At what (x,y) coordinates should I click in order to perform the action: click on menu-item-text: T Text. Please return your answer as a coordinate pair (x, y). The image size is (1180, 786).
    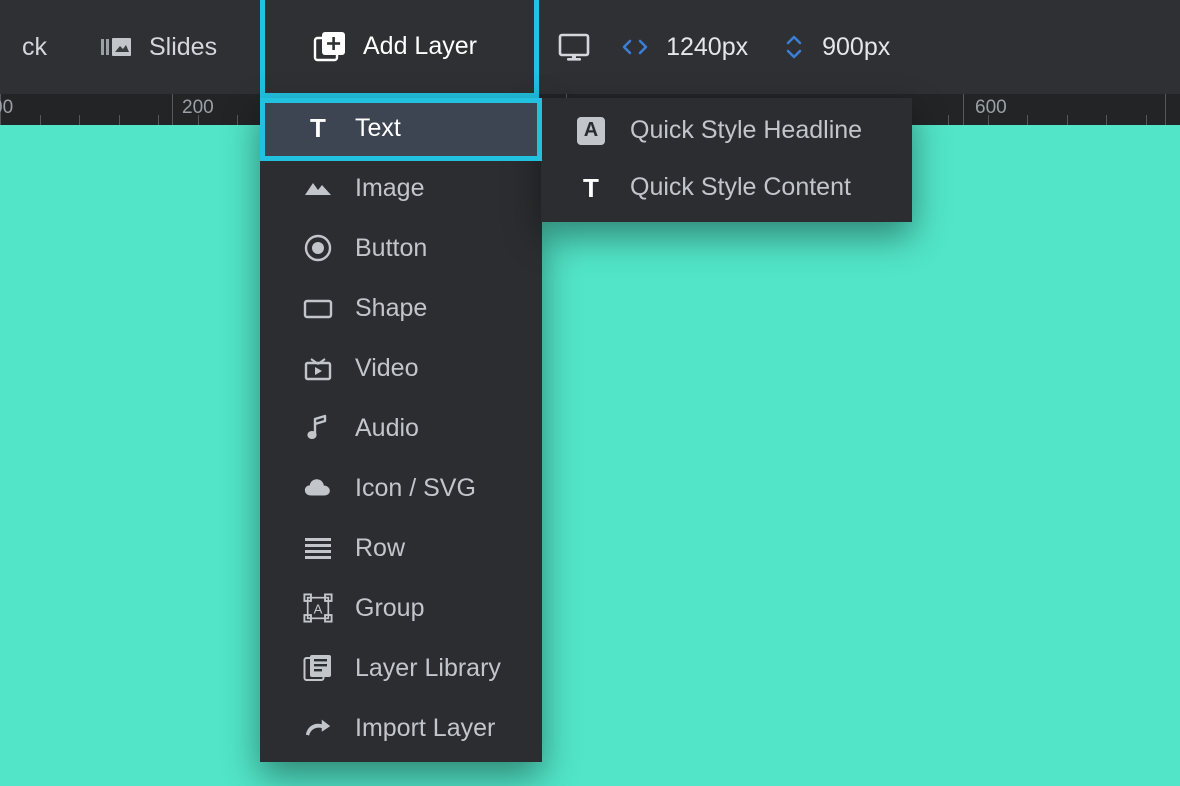
    Looking at the image, I should click on (401, 128).